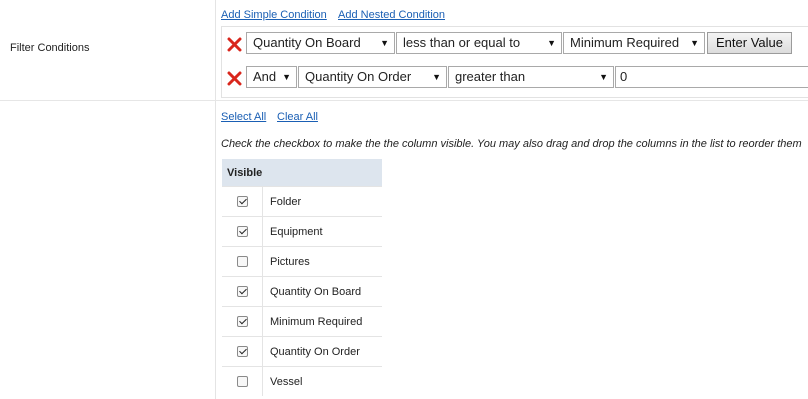 This screenshot has height=399, width=808. I want to click on table-row: Vessel, so click(302, 381).